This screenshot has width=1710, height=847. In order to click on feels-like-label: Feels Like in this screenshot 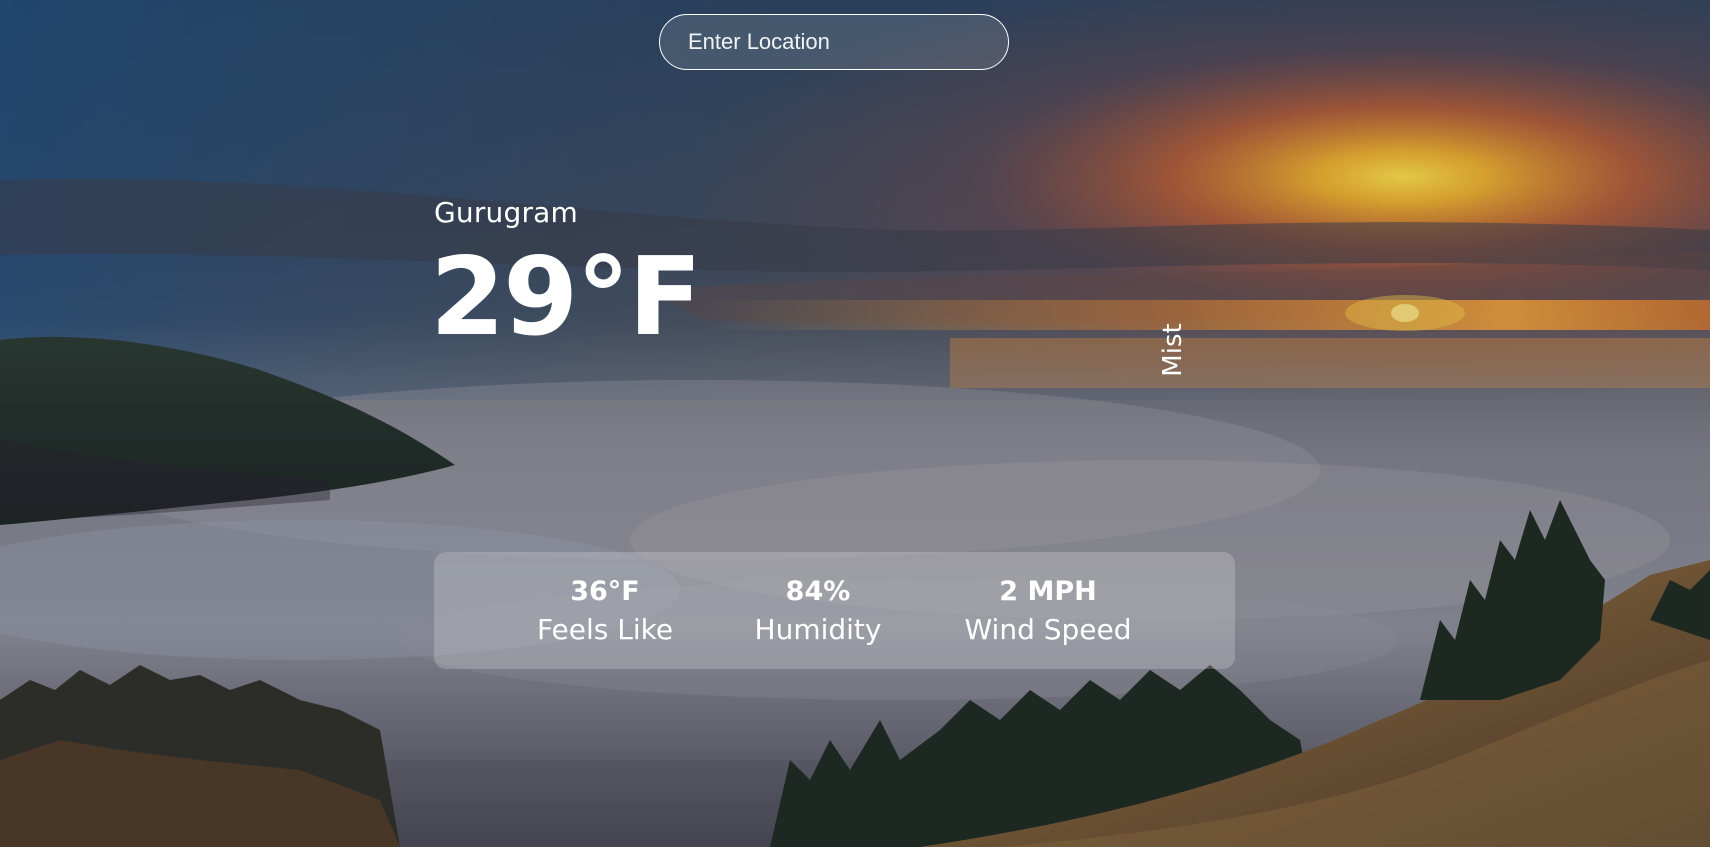, I will do `click(605, 629)`.